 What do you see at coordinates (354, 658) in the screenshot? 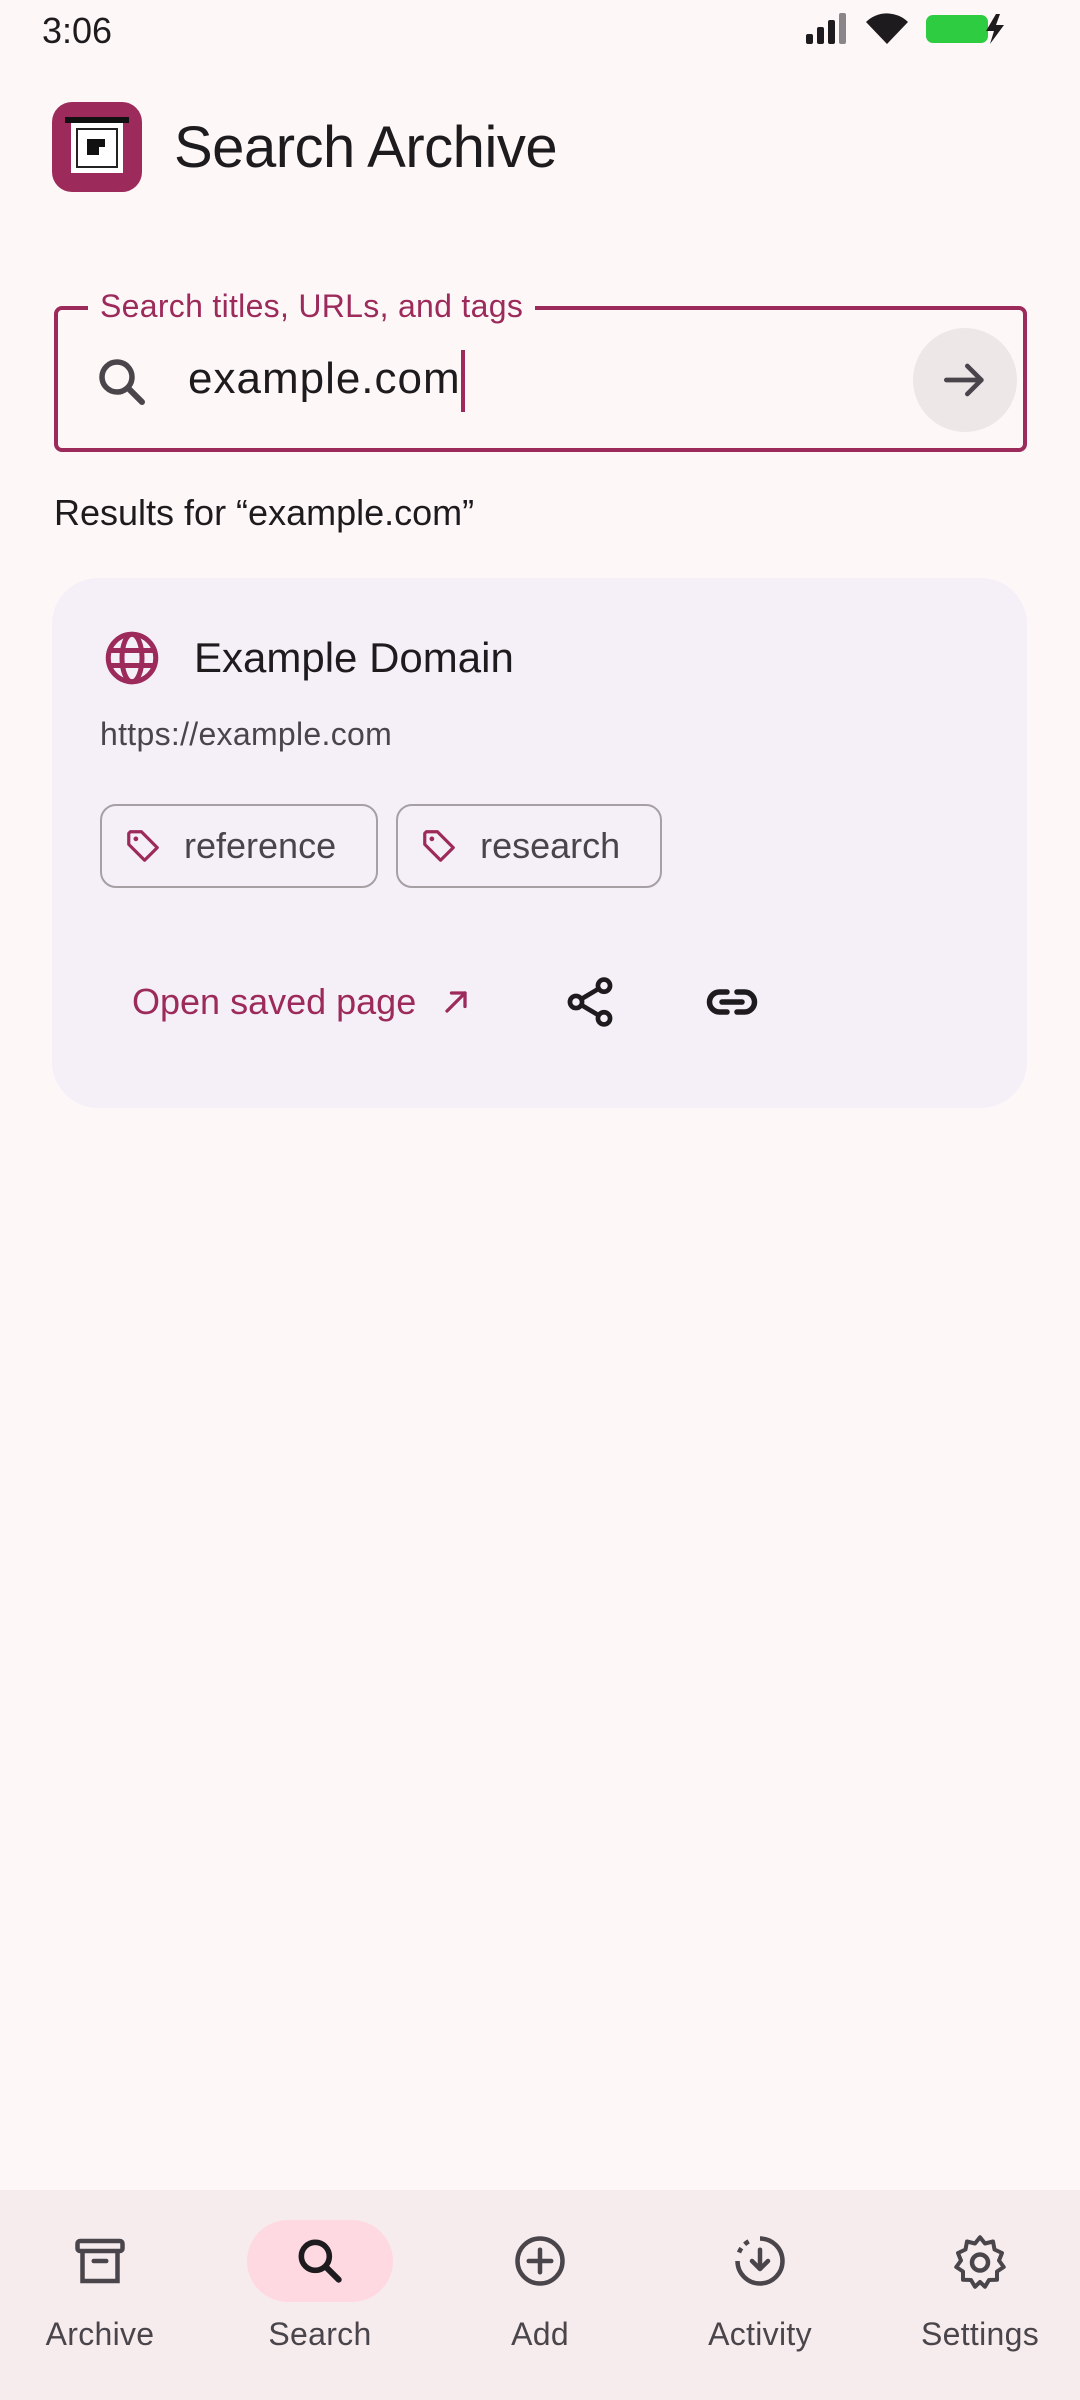
I see `result-title: Example Domain` at bounding box center [354, 658].